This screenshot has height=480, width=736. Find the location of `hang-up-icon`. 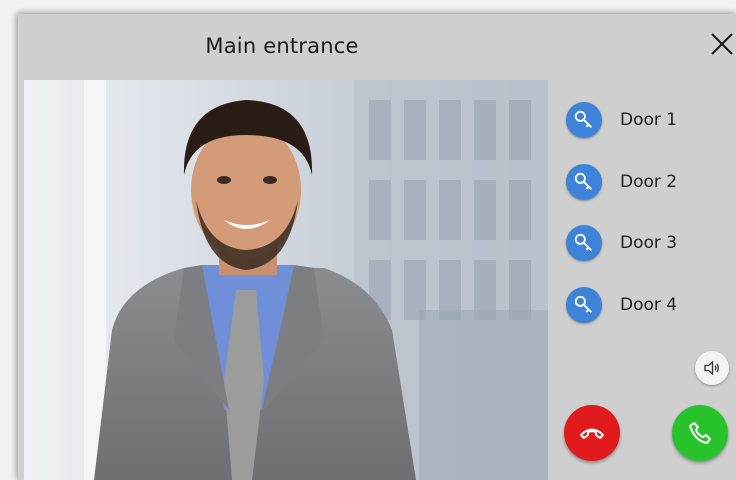

hang-up-icon is located at coordinates (592, 433).